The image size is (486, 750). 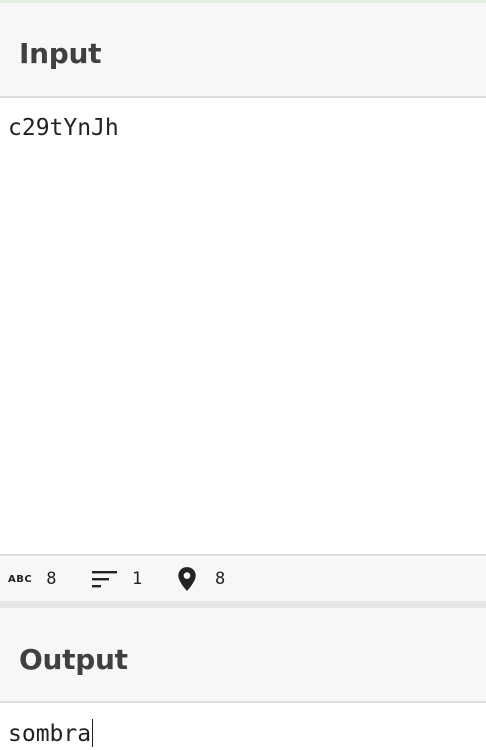 What do you see at coordinates (60, 53) in the screenshot?
I see `input-title: Input` at bounding box center [60, 53].